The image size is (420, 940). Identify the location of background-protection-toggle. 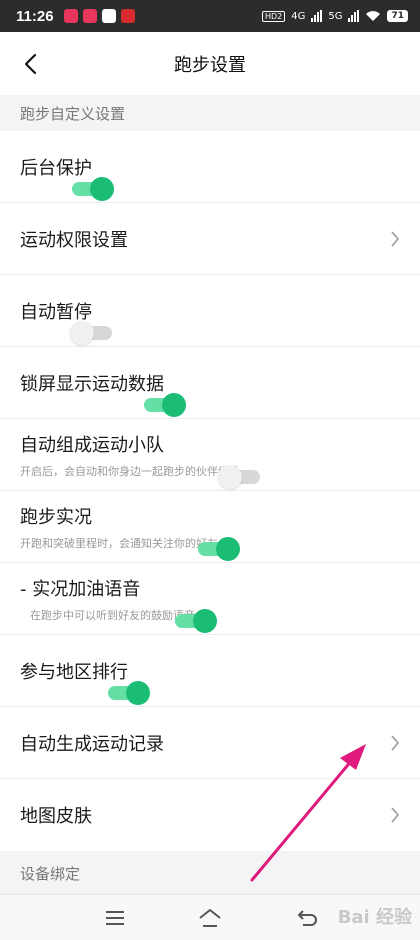
(93, 189).